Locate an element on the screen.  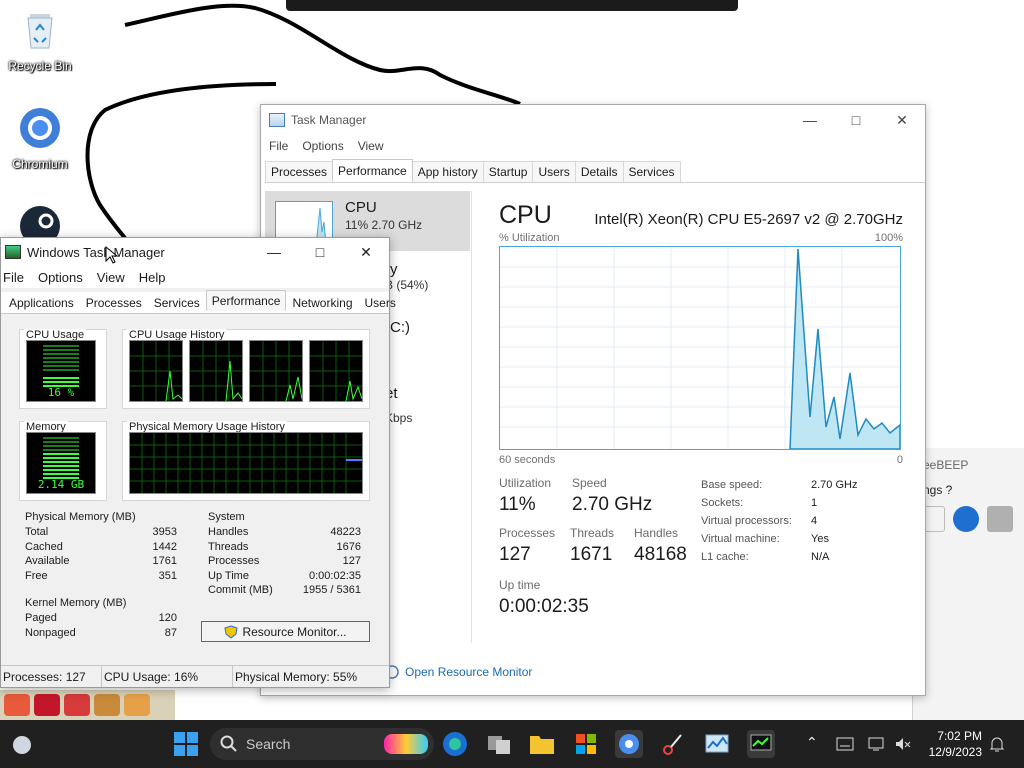
row-value: 3953 is located at coordinates (164, 532).